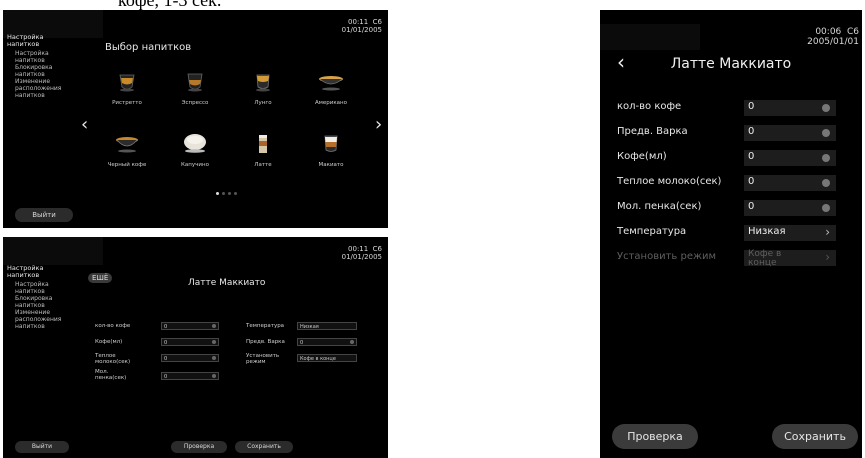 This screenshot has width=865, height=458. I want to click on mode-select: Кофе в конце ›, so click(790, 258).